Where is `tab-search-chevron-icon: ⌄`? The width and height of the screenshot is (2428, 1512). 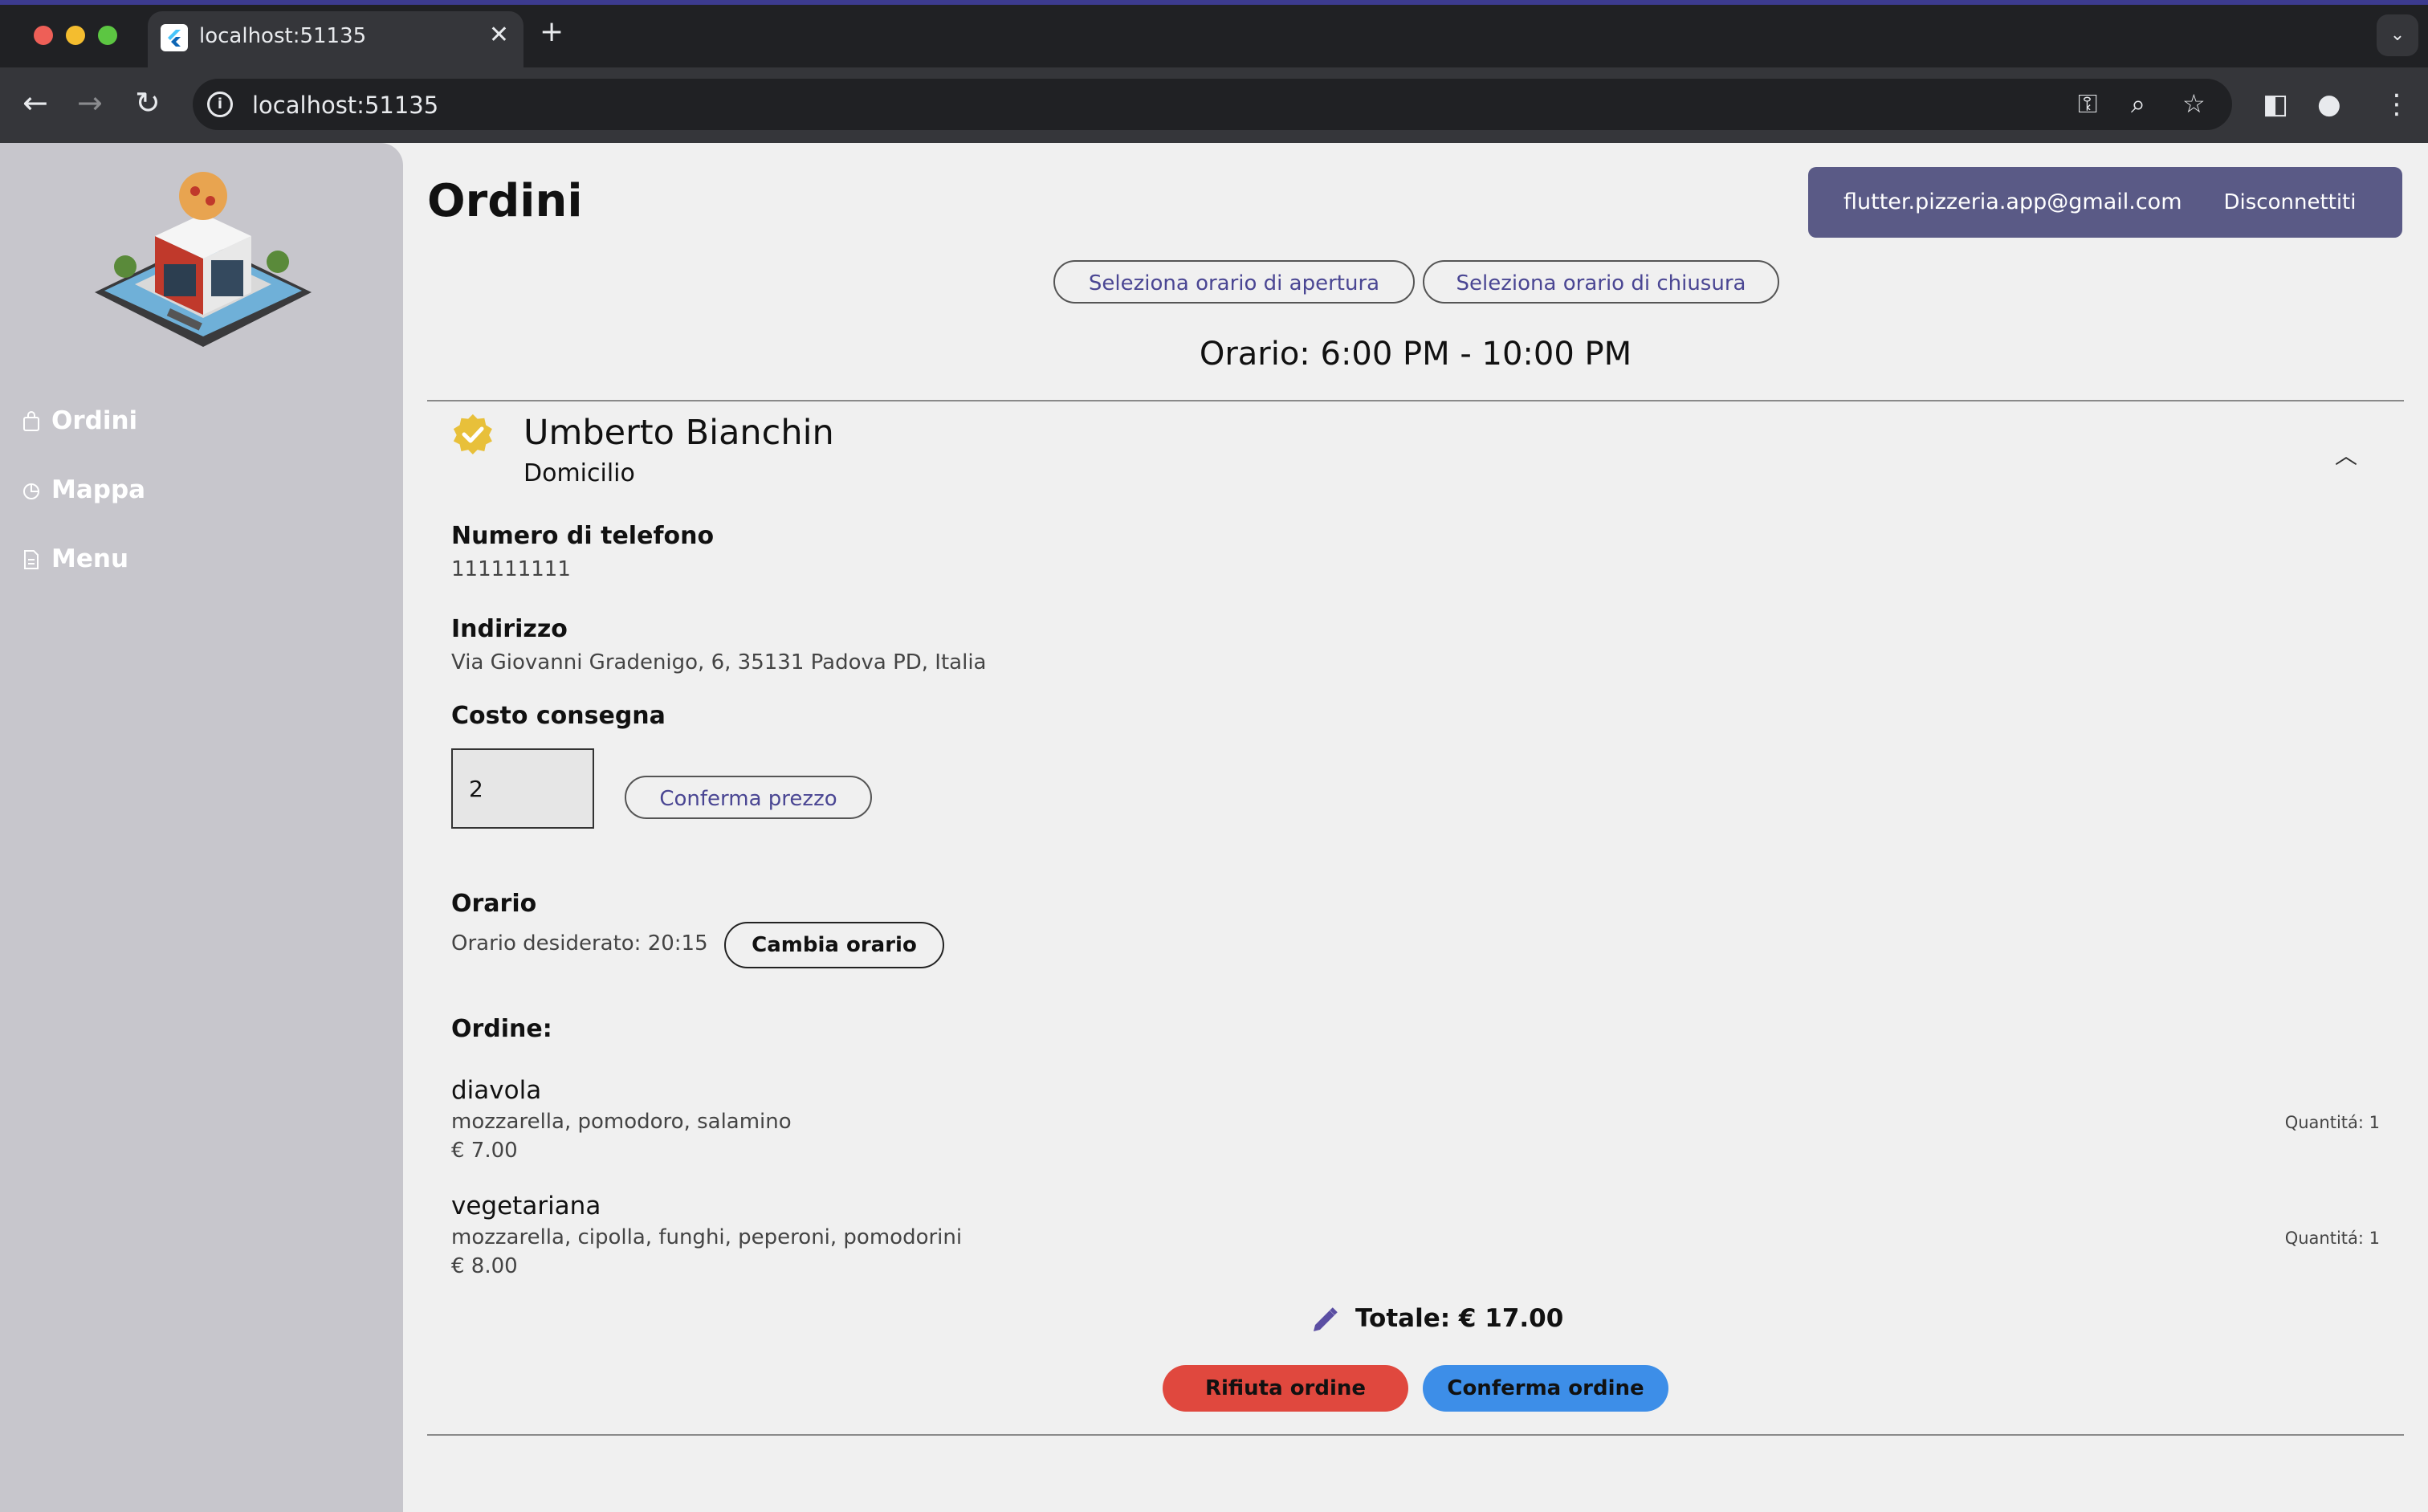
tab-search-chevron-icon: ⌄ is located at coordinates (2397, 35).